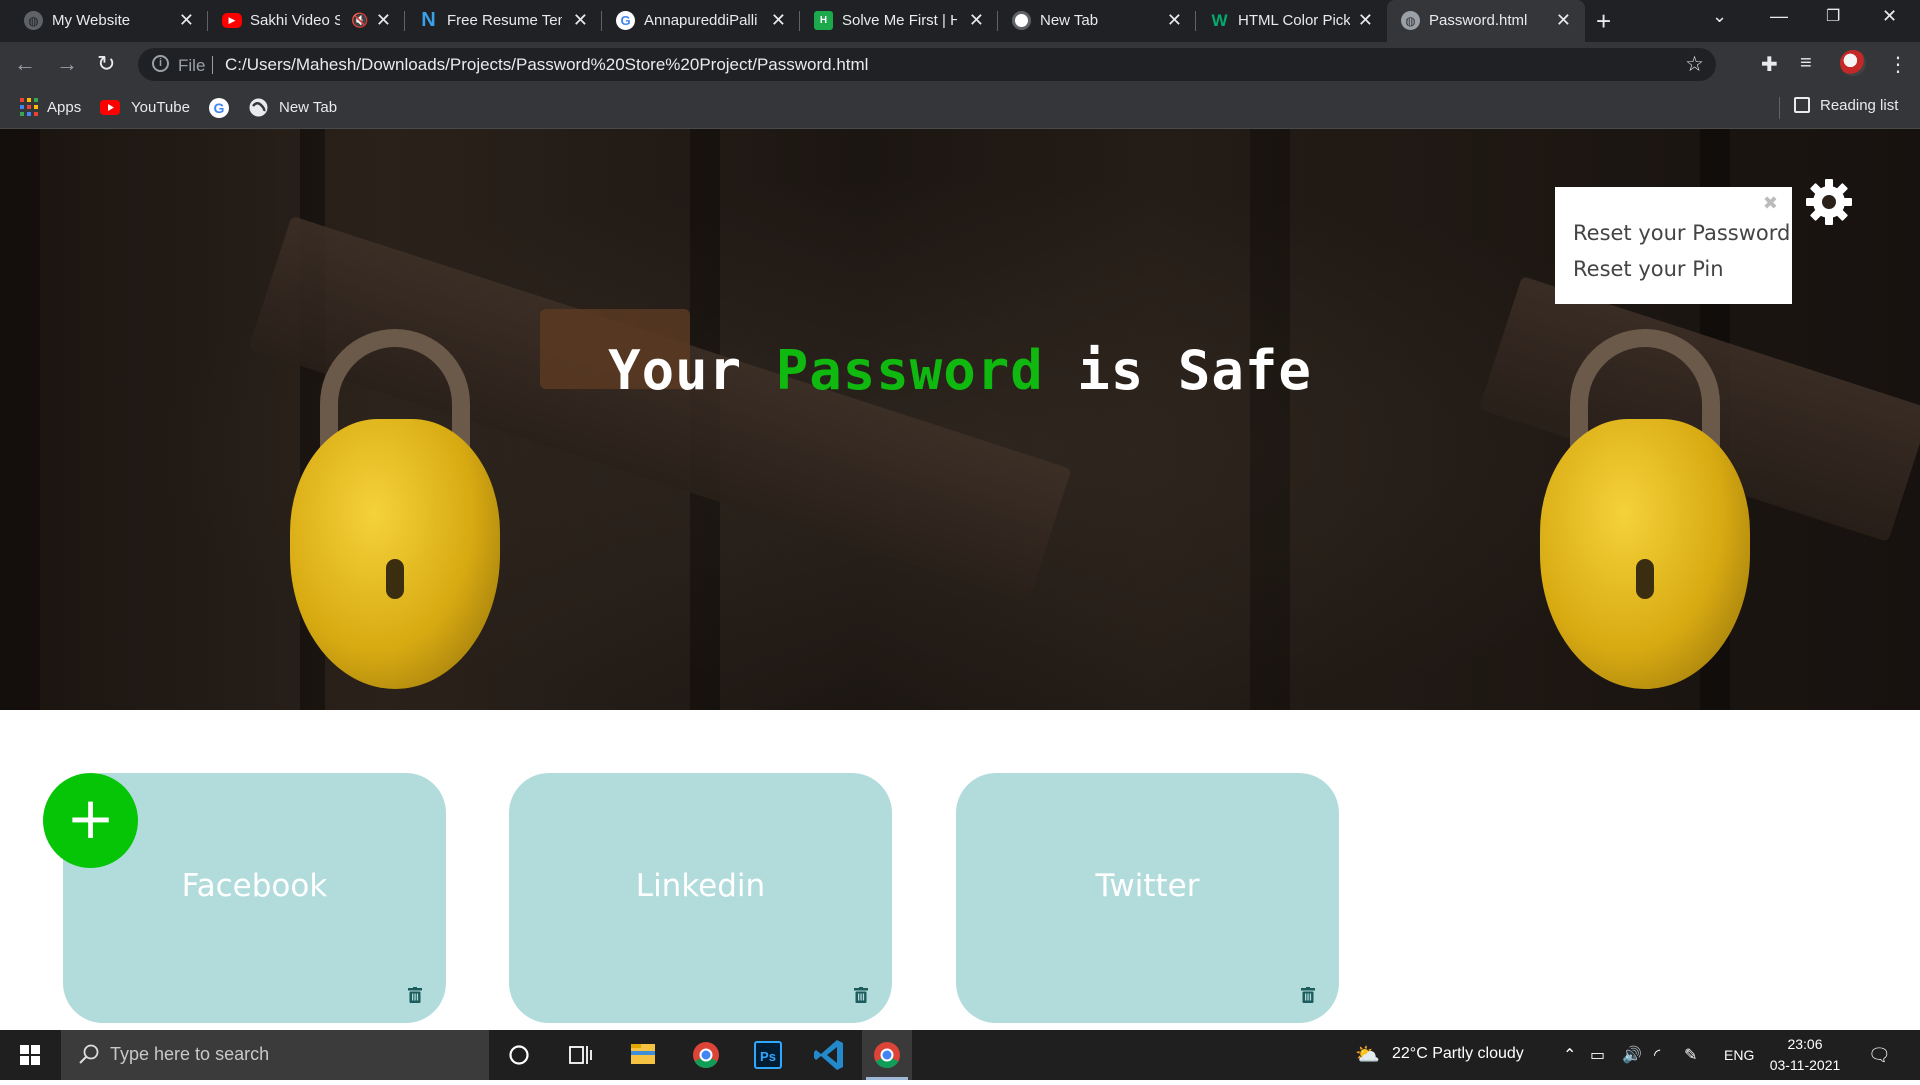  What do you see at coordinates (960, 370) in the screenshot?
I see `page-title: Your Password is Safe` at bounding box center [960, 370].